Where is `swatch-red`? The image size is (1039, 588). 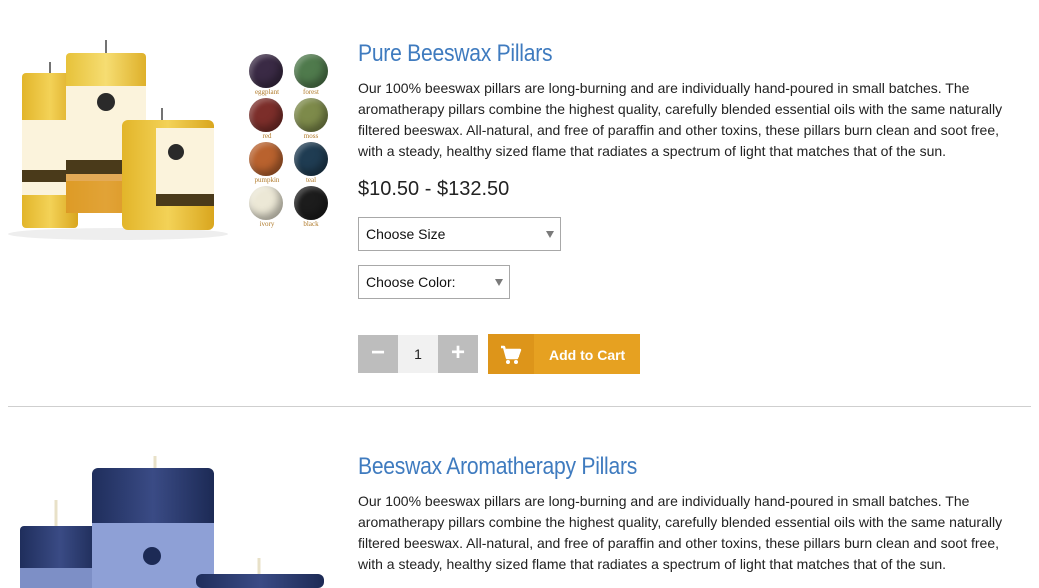 swatch-red is located at coordinates (266, 115).